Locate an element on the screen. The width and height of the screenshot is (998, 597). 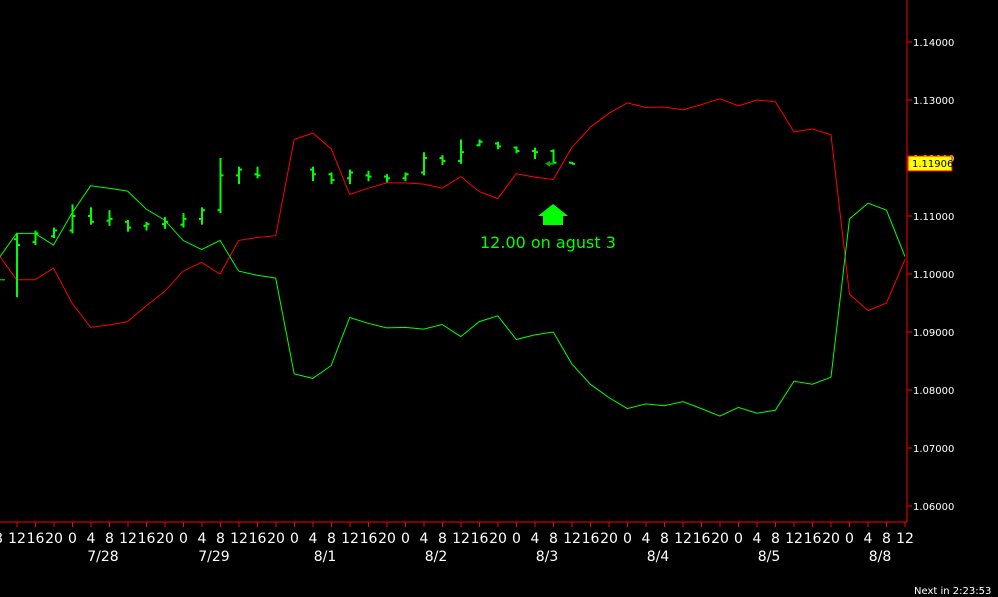
price-tick-label: 1.07000 is located at coordinates (933, 449).